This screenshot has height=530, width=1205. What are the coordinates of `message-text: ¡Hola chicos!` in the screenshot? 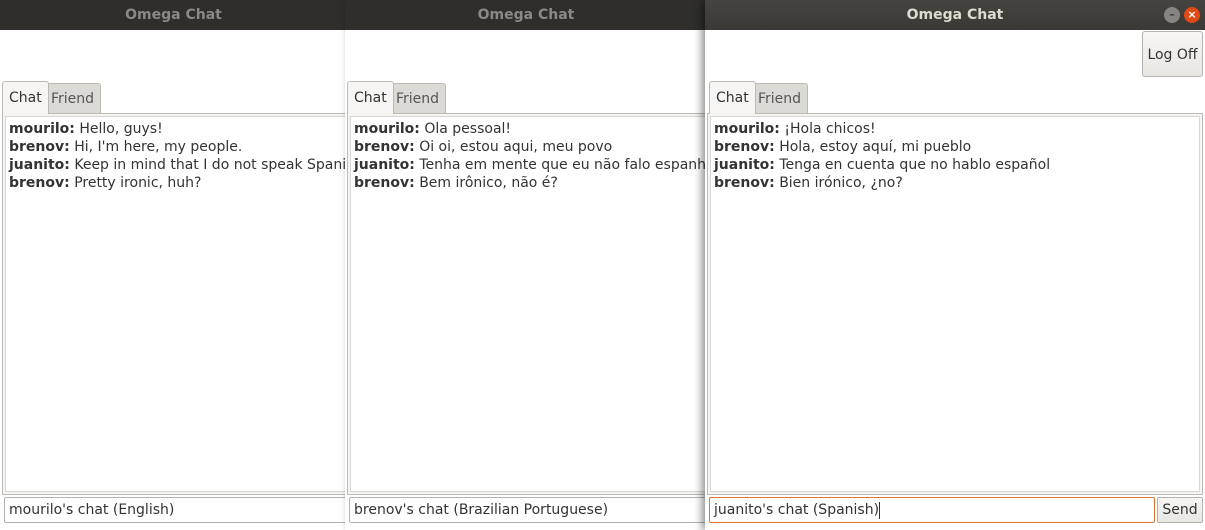 It's located at (830, 129).